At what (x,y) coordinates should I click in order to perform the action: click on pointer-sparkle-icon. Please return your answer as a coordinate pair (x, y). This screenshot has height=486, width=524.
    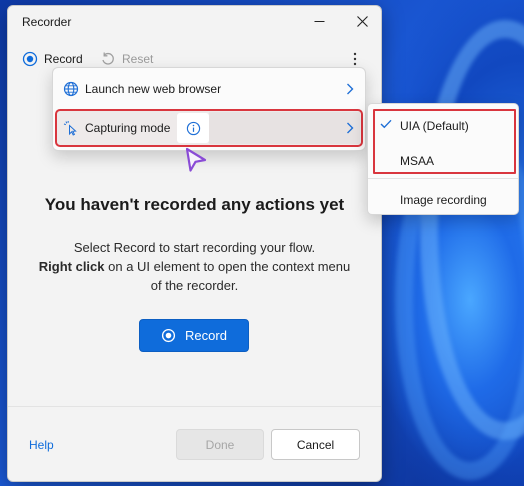
    Looking at the image, I should click on (71, 128).